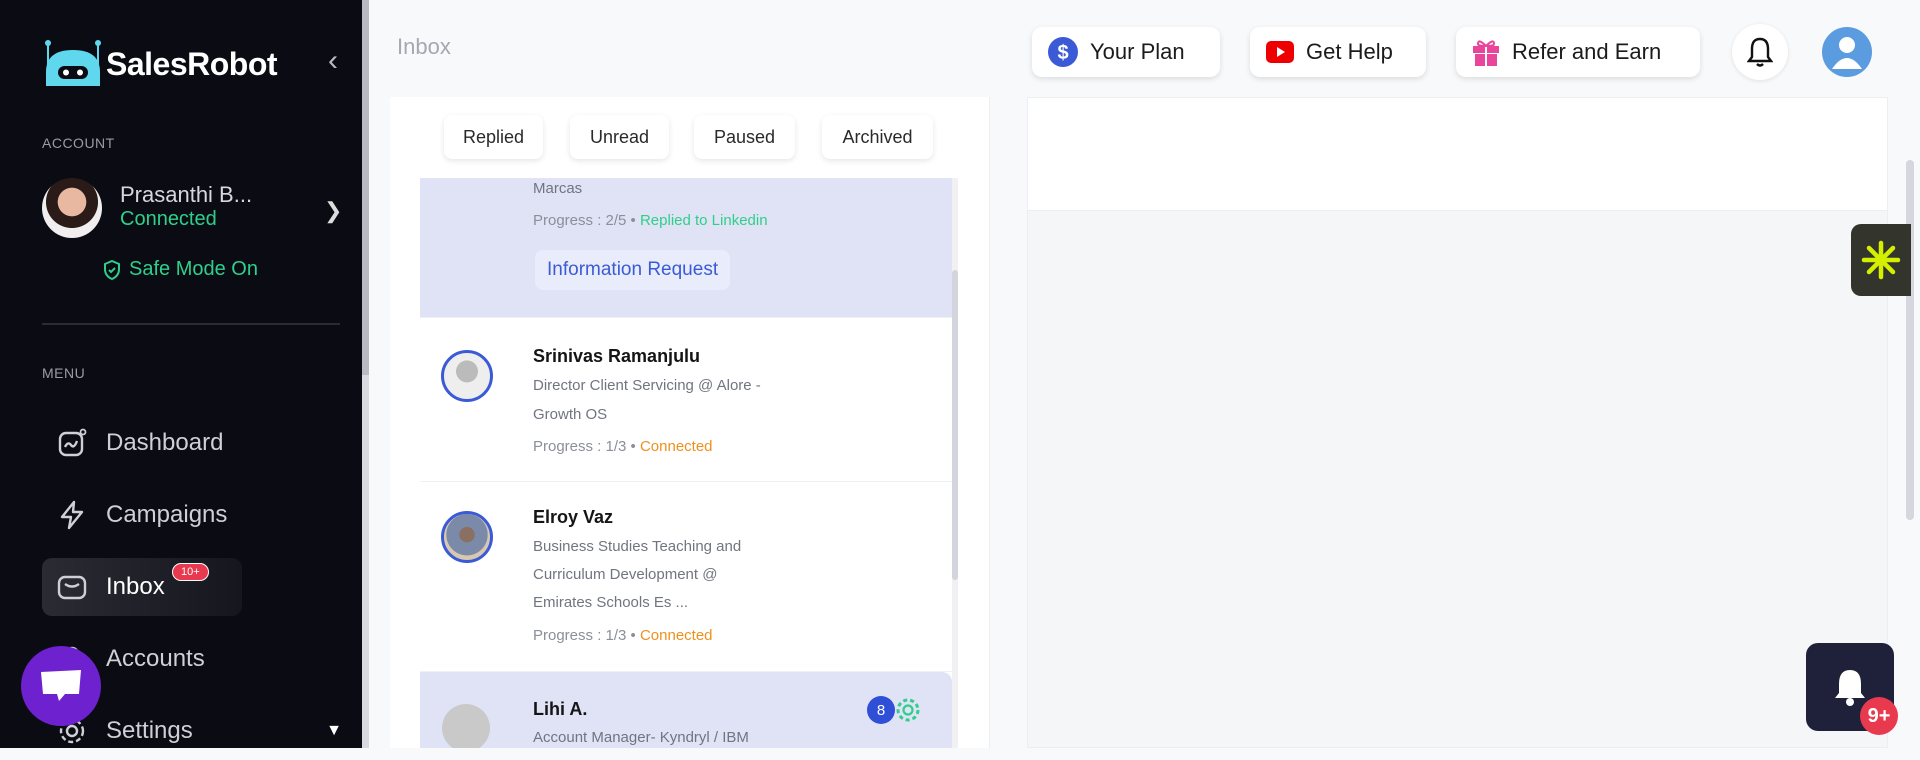 Image resolution: width=1920 pixels, height=760 pixels. I want to click on sidebar-item-inbox: Inbox, so click(142, 587).